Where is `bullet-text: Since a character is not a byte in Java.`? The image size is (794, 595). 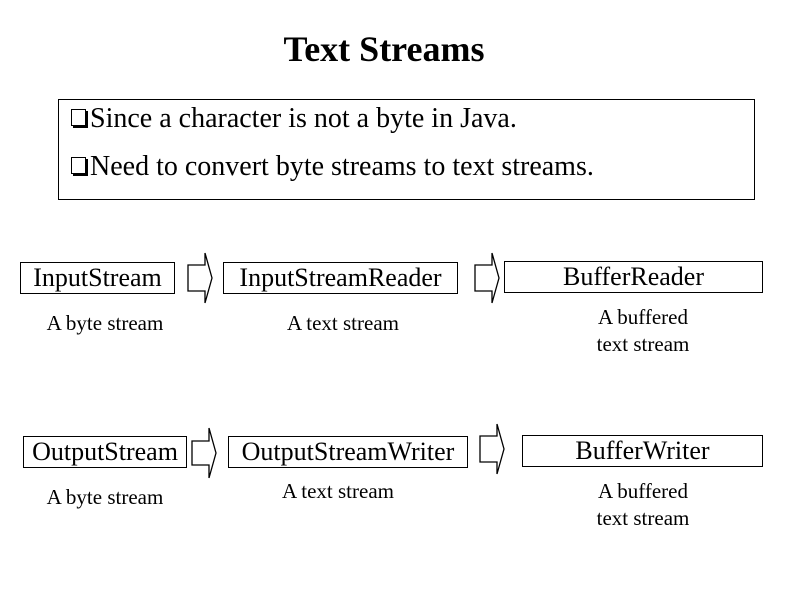 bullet-text: Since a character is not a byte in Java. is located at coordinates (303, 118).